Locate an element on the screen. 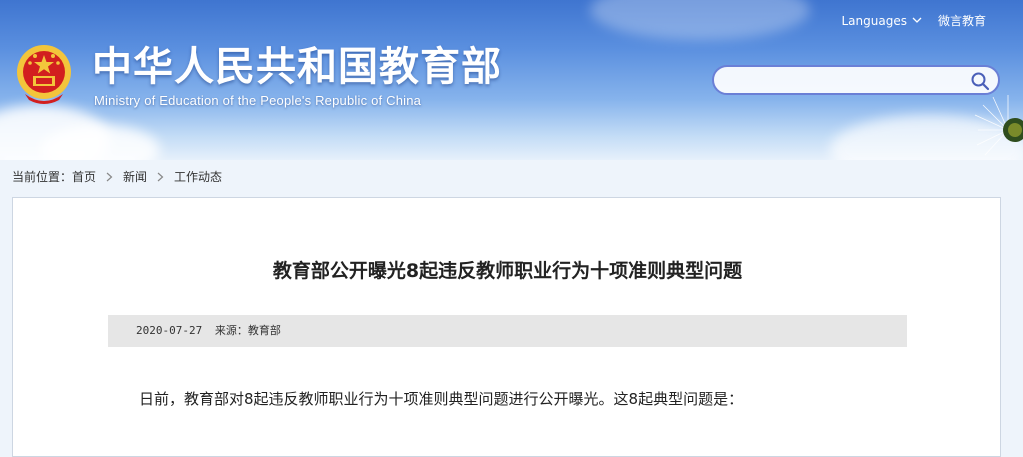 The image size is (1023, 457). site-title: 中华人民共和国教育部 is located at coordinates (297, 67).